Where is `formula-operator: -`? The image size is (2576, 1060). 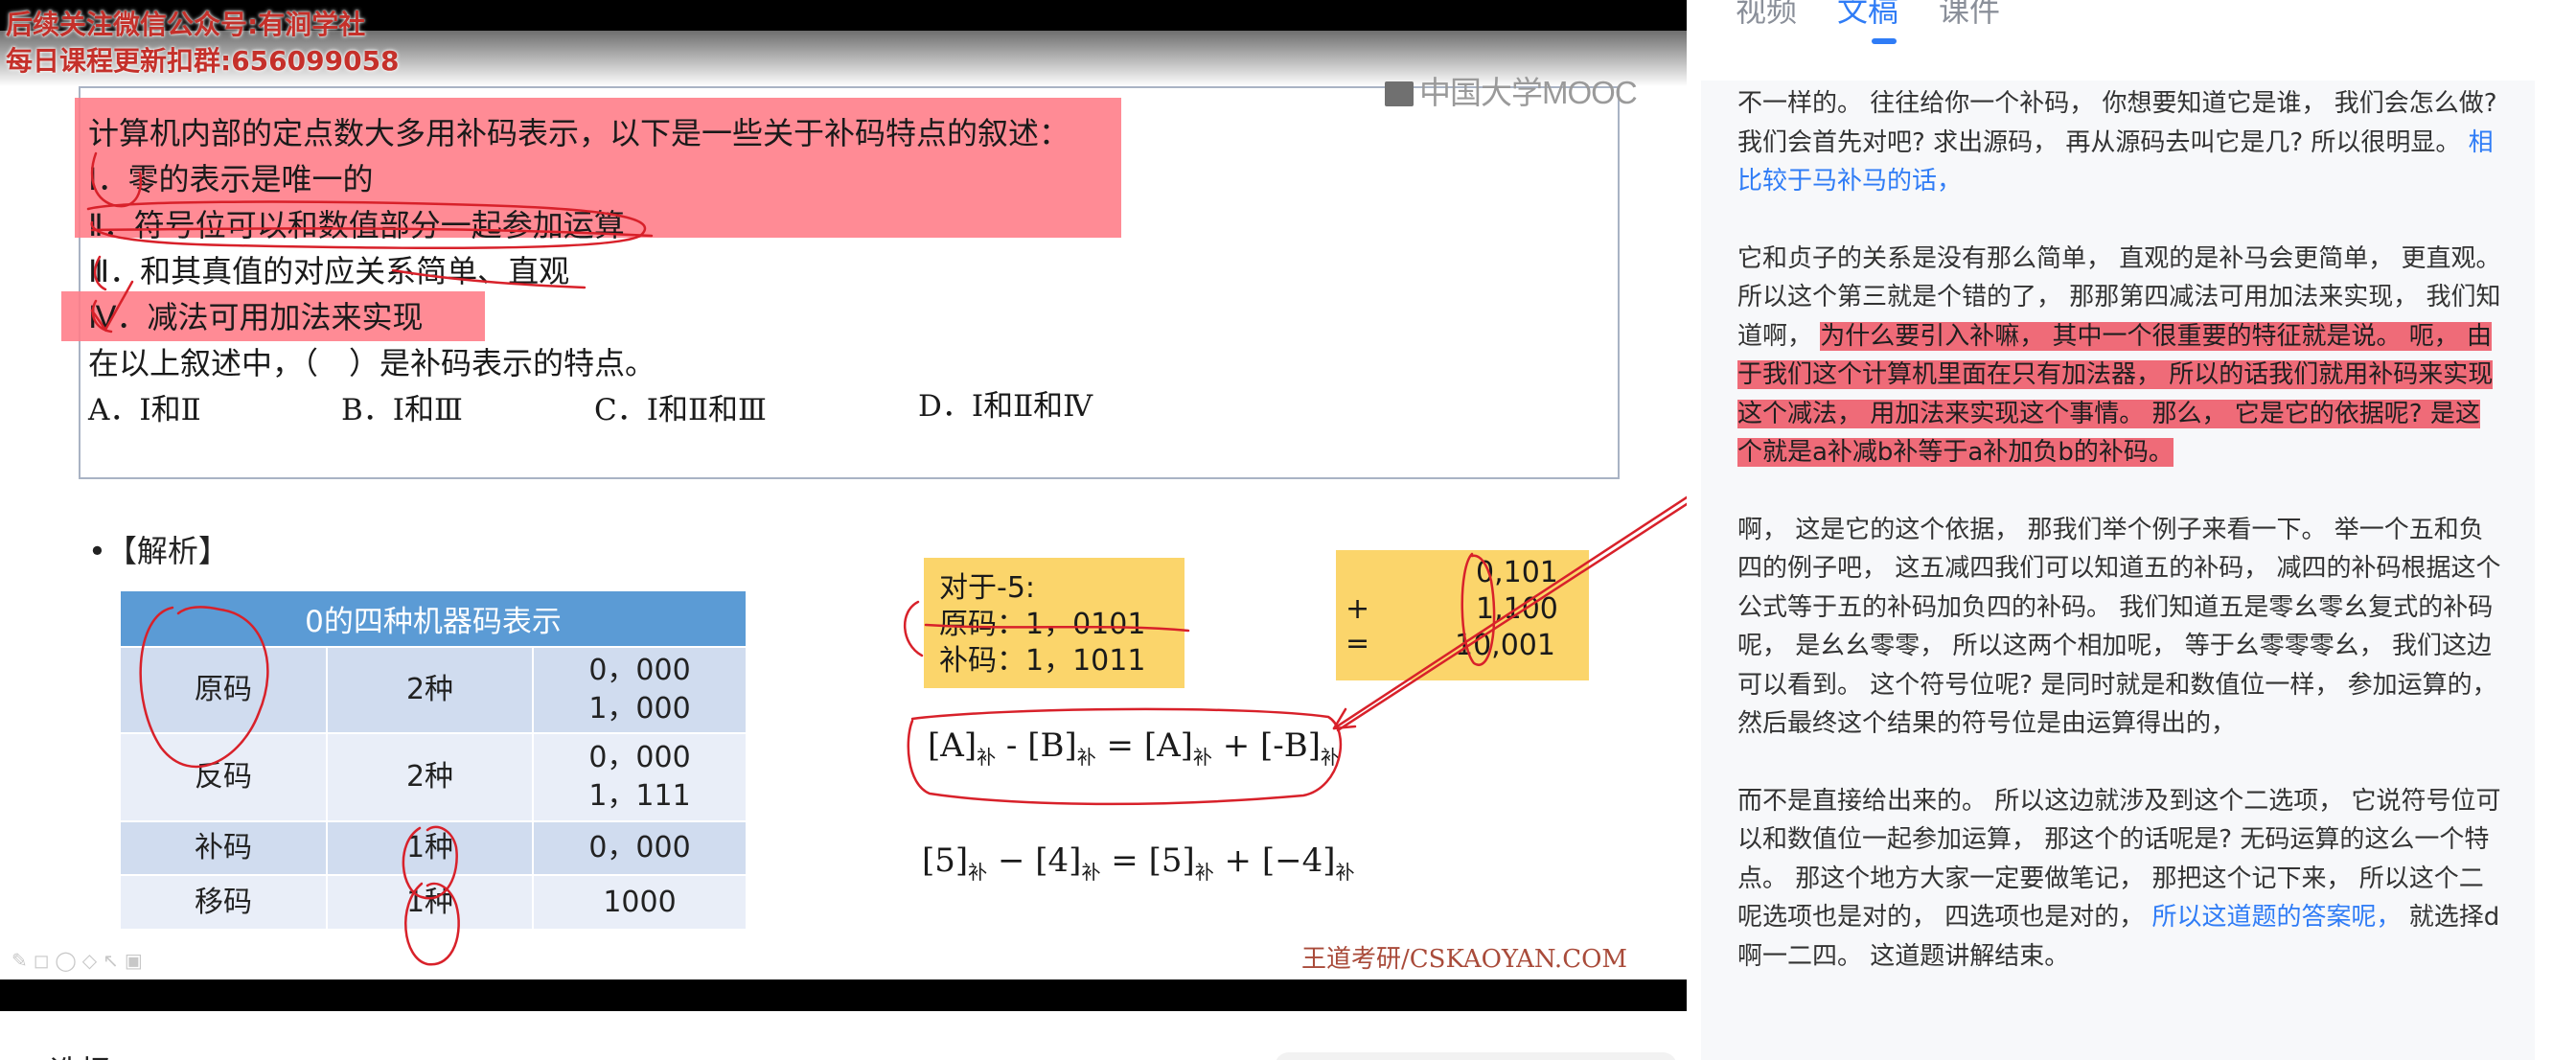 formula-operator: - is located at coordinates (1012, 746).